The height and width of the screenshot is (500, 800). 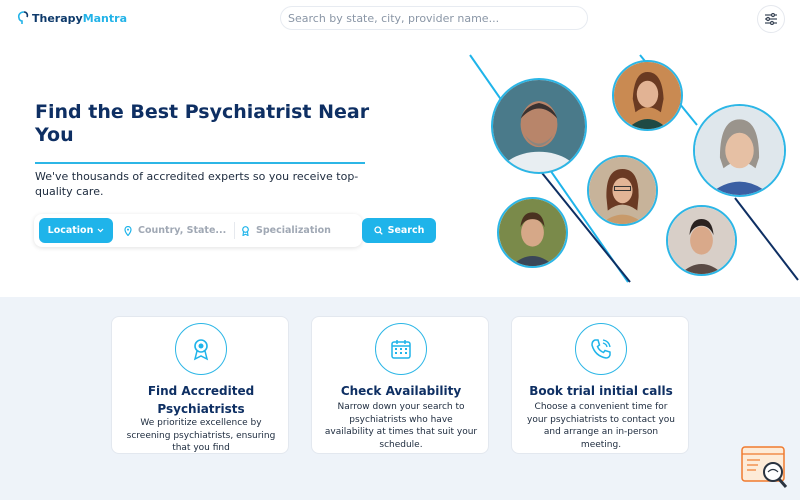 What do you see at coordinates (201, 400) in the screenshot?
I see `feature-title: Find Accredited Psychiatrists` at bounding box center [201, 400].